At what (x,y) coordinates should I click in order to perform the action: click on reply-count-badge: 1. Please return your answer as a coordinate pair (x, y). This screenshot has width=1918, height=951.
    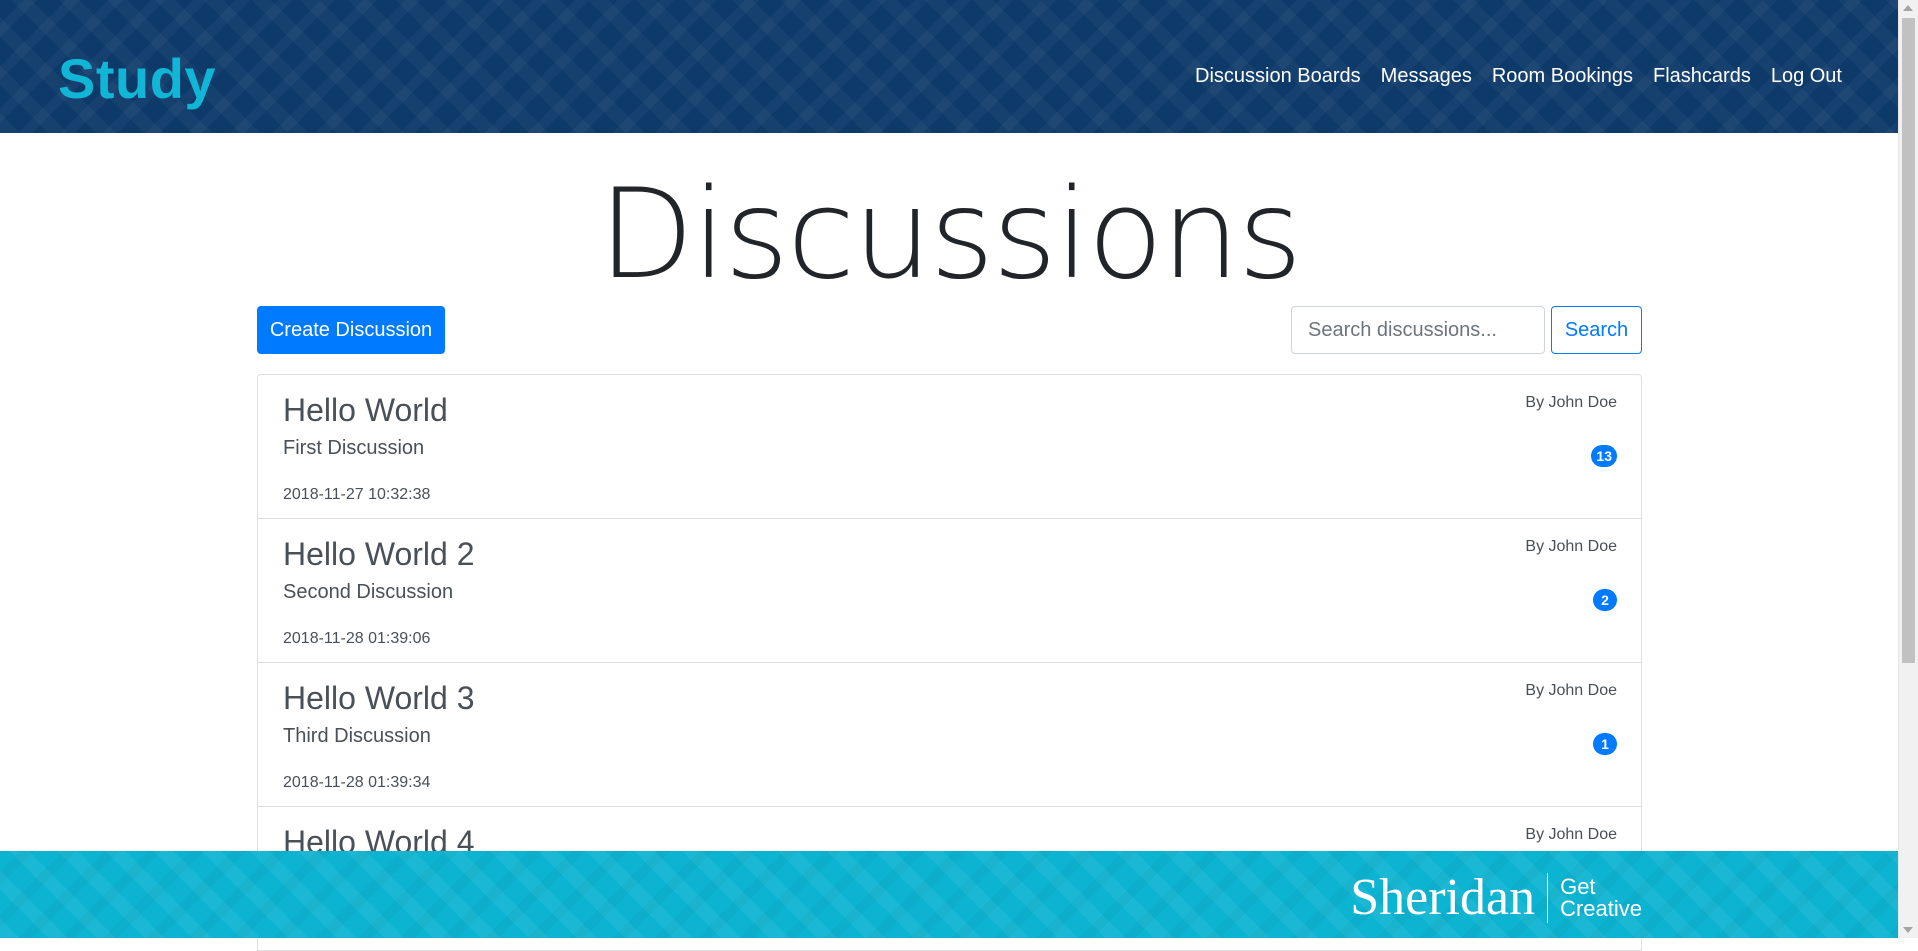
    Looking at the image, I should click on (1605, 744).